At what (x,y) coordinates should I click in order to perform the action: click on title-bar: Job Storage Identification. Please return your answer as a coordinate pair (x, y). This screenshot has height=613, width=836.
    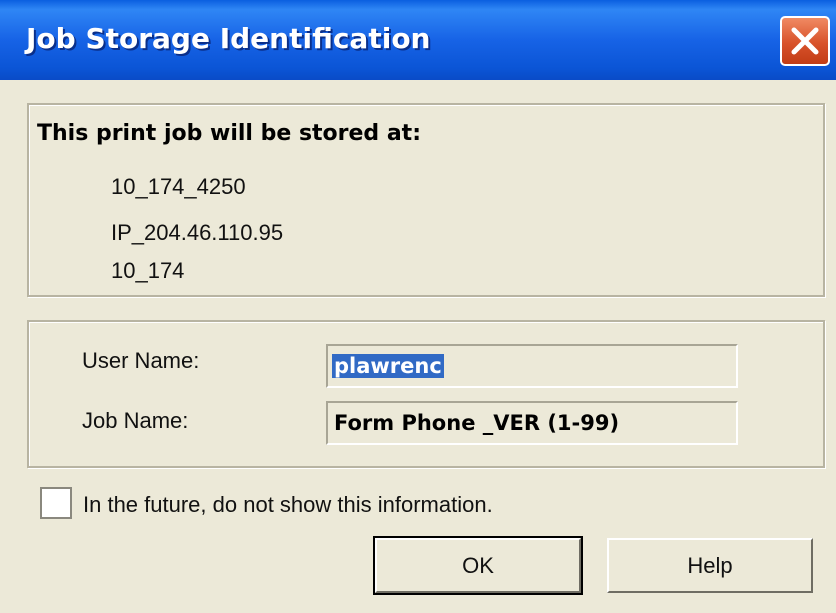
    Looking at the image, I should click on (418, 40).